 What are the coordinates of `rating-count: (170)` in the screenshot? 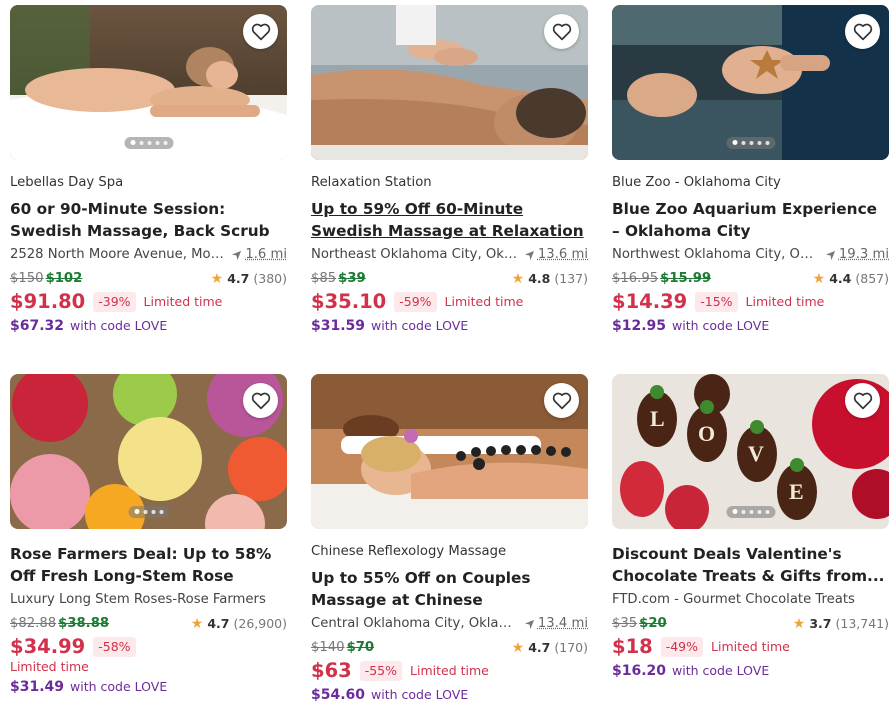 It's located at (571, 647).